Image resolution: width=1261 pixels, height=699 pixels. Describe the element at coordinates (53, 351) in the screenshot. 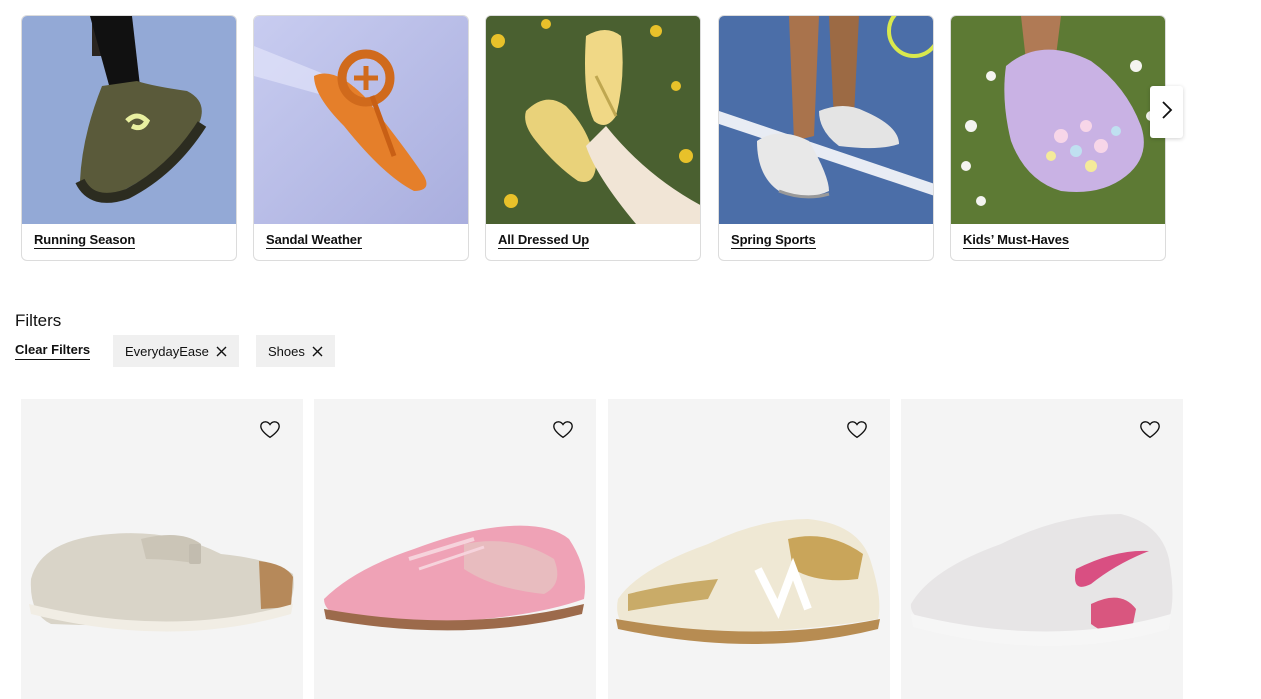

I see `clear-filters-link: Clear Filters` at that location.